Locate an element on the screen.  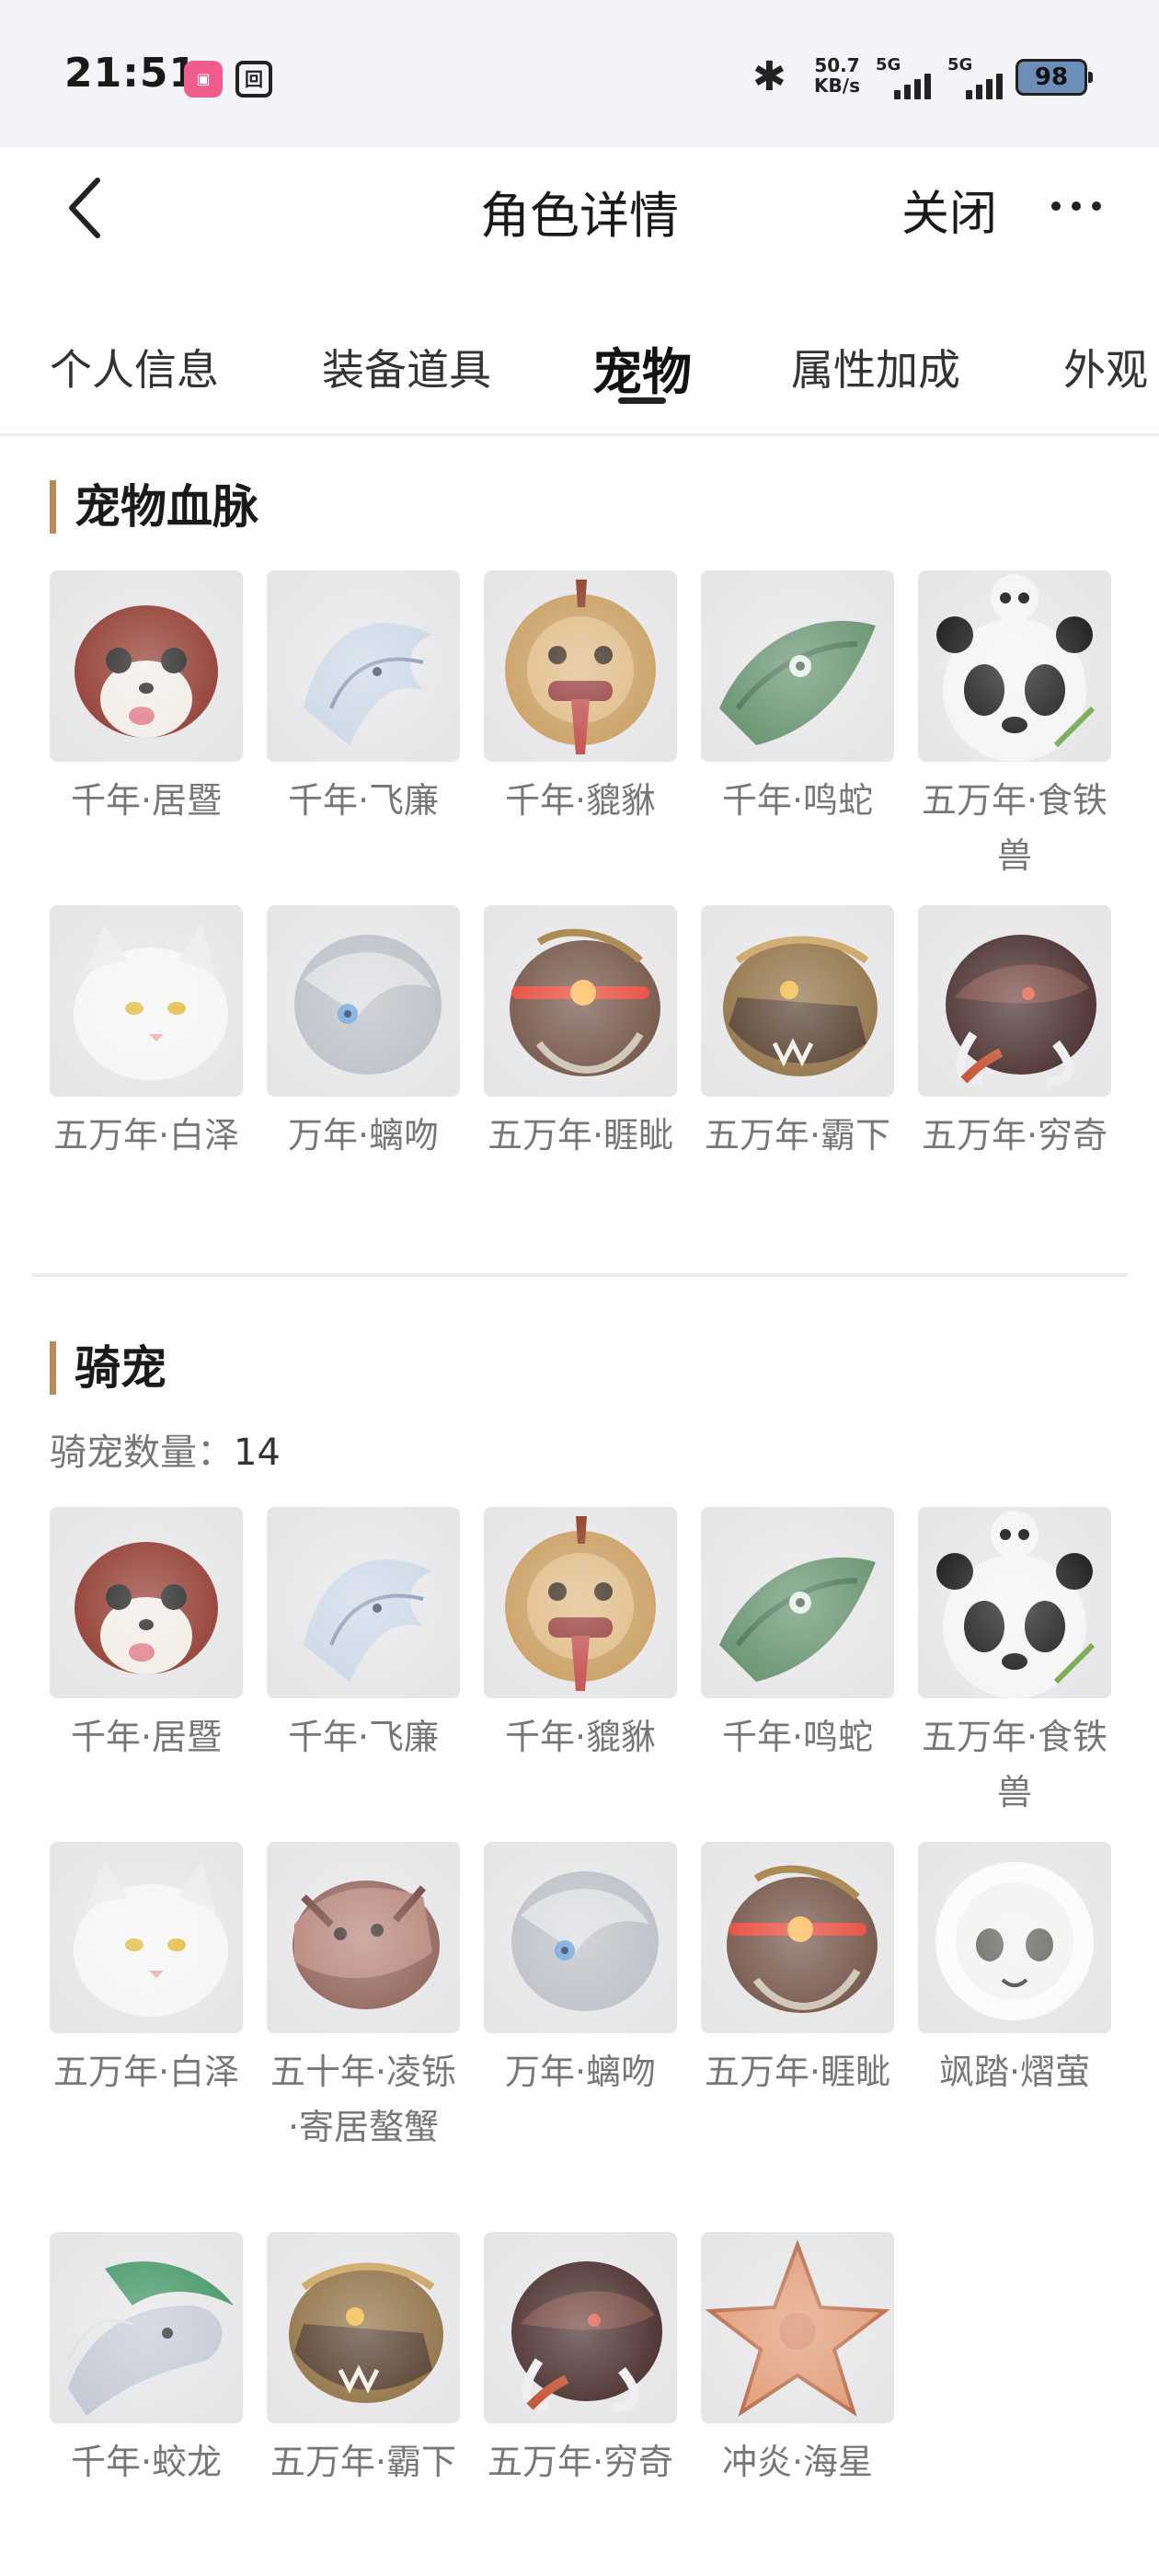
tab-personal-info: 个人信息 is located at coordinates (134, 367).